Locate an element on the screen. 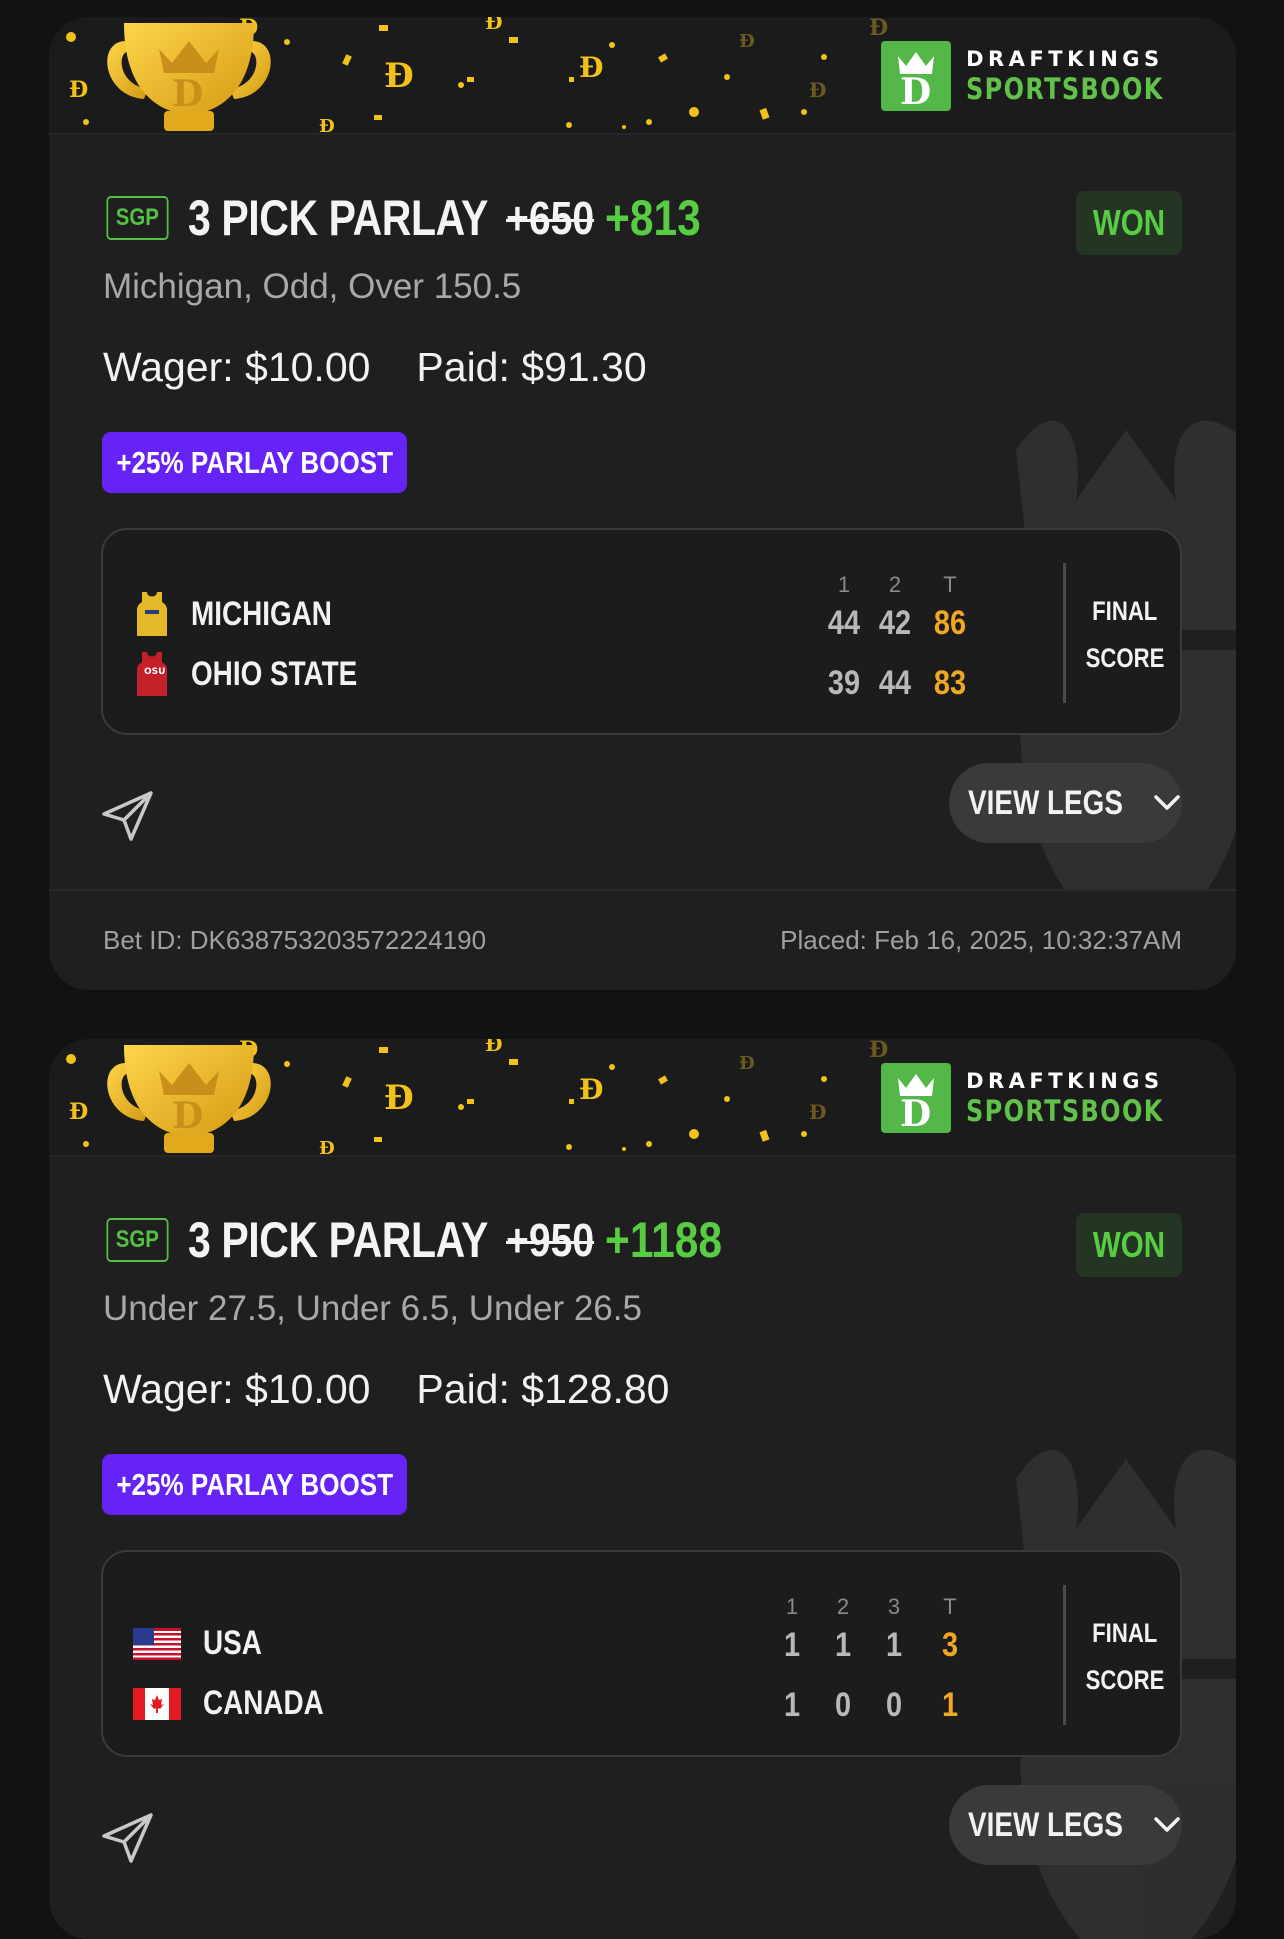 The height and width of the screenshot is (1939, 1284). team-name: OHIO STATE is located at coordinates (274, 673).